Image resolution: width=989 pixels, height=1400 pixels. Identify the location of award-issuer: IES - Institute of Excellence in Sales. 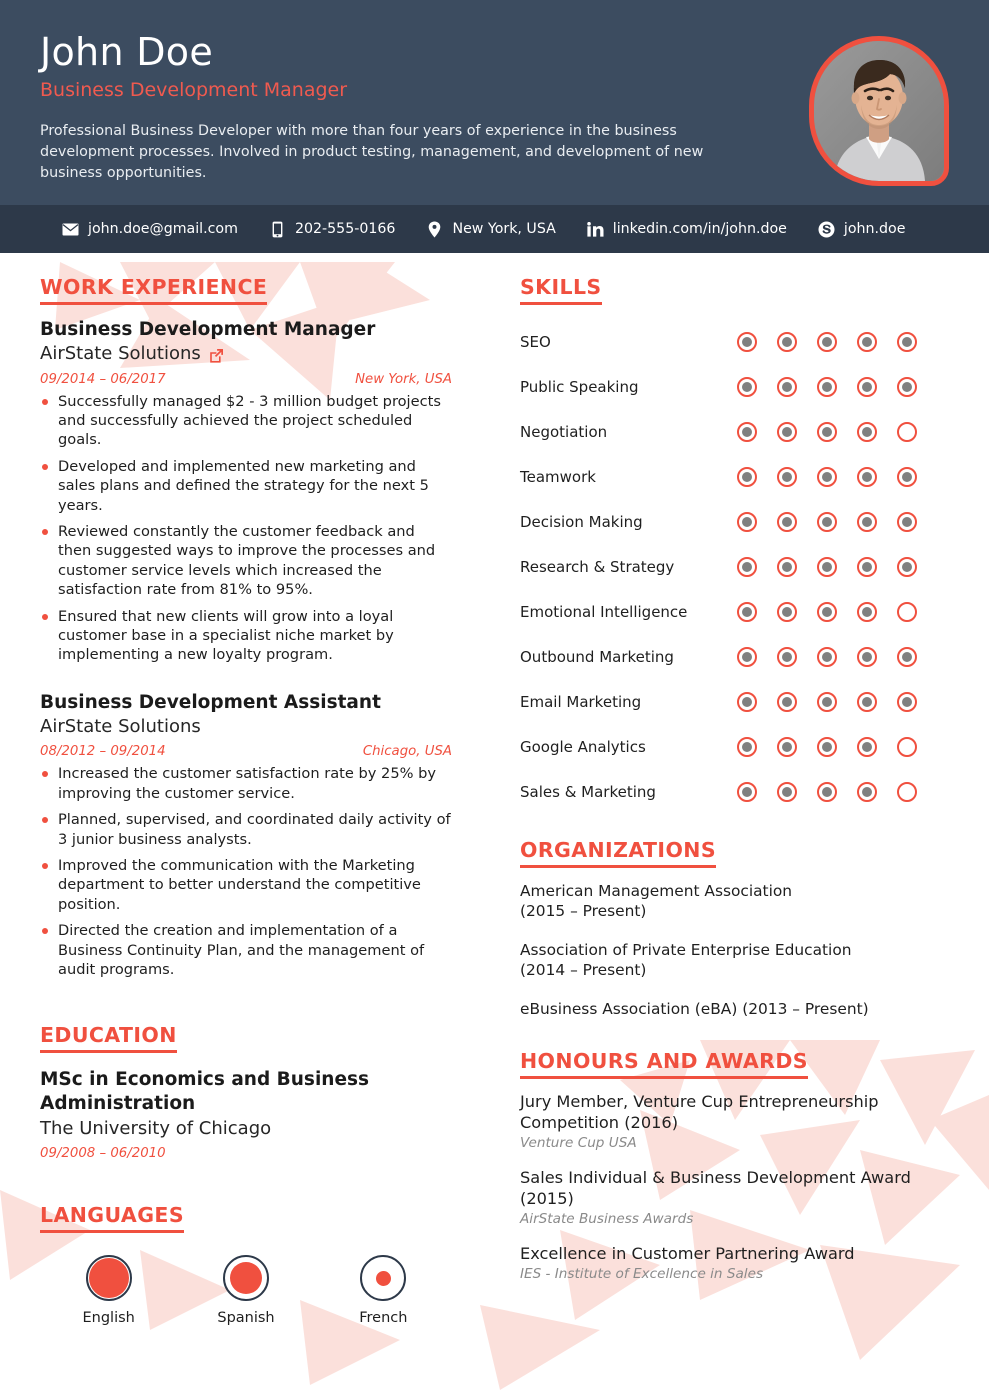
(642, 1274).